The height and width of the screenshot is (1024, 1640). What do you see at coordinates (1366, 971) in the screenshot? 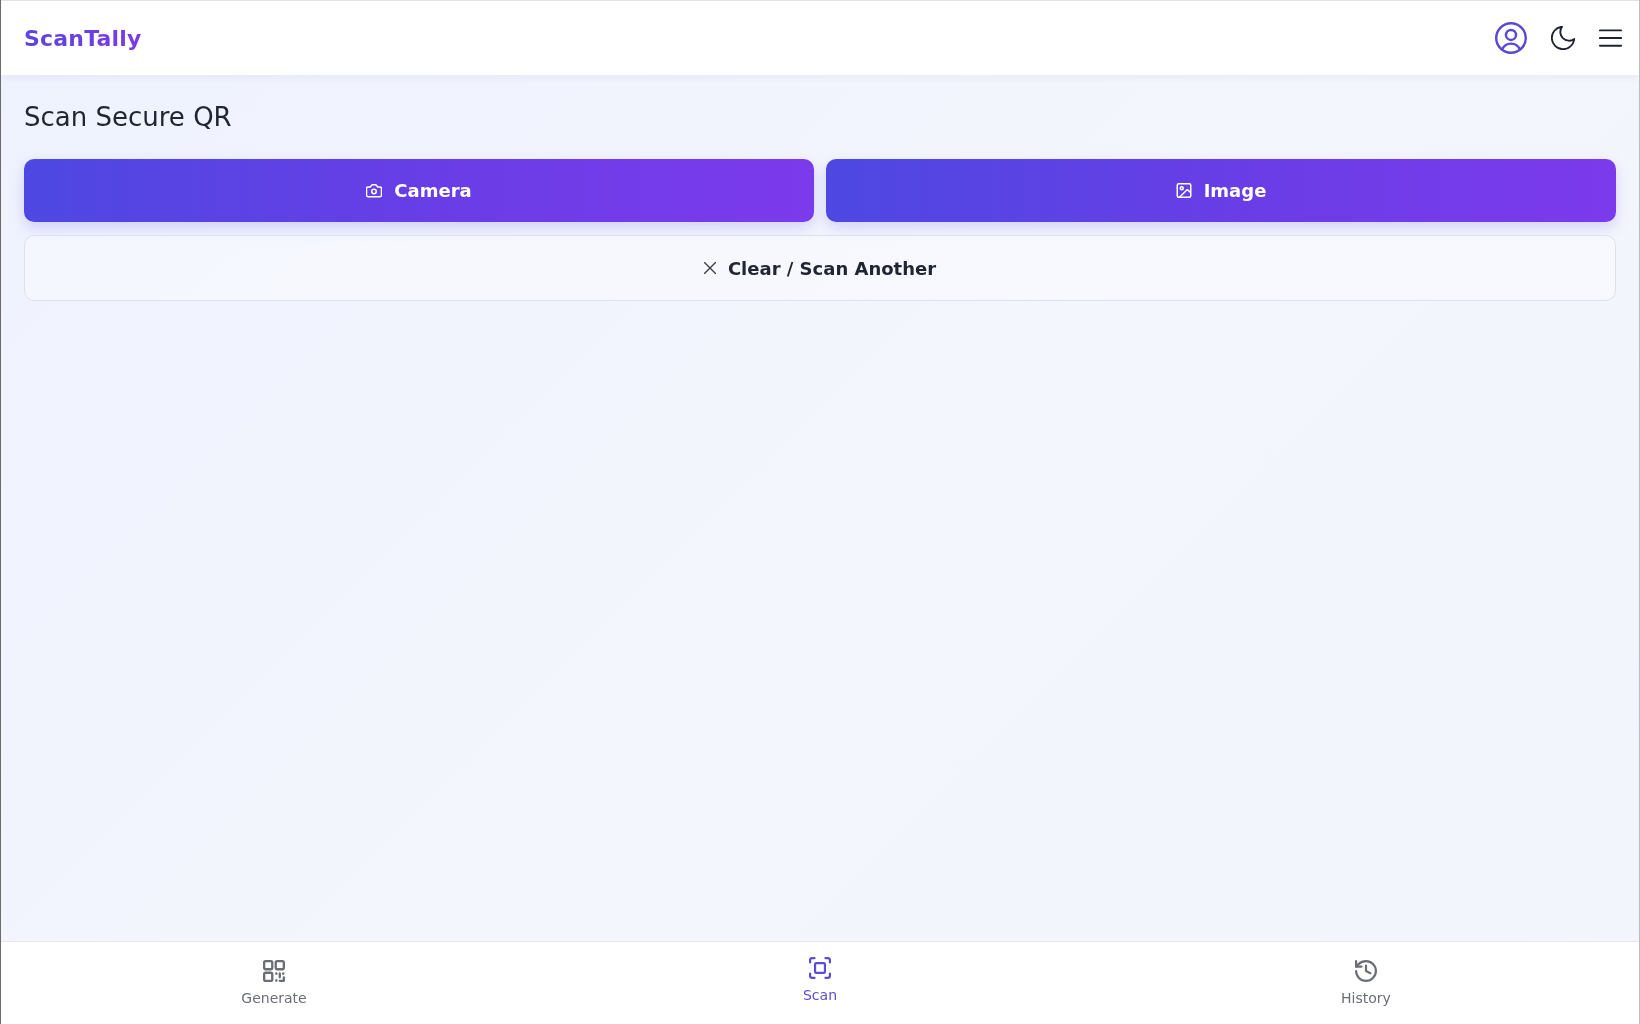
I see `history-icon` at bounding box center [1366, 971].